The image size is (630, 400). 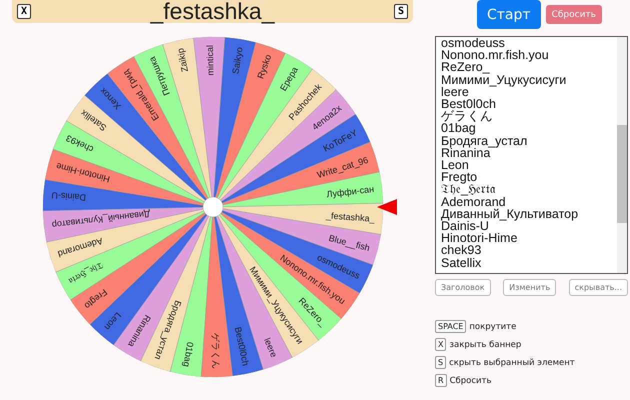 I want to click on shortcut-label: покрутите, so click(x=492, y=327).